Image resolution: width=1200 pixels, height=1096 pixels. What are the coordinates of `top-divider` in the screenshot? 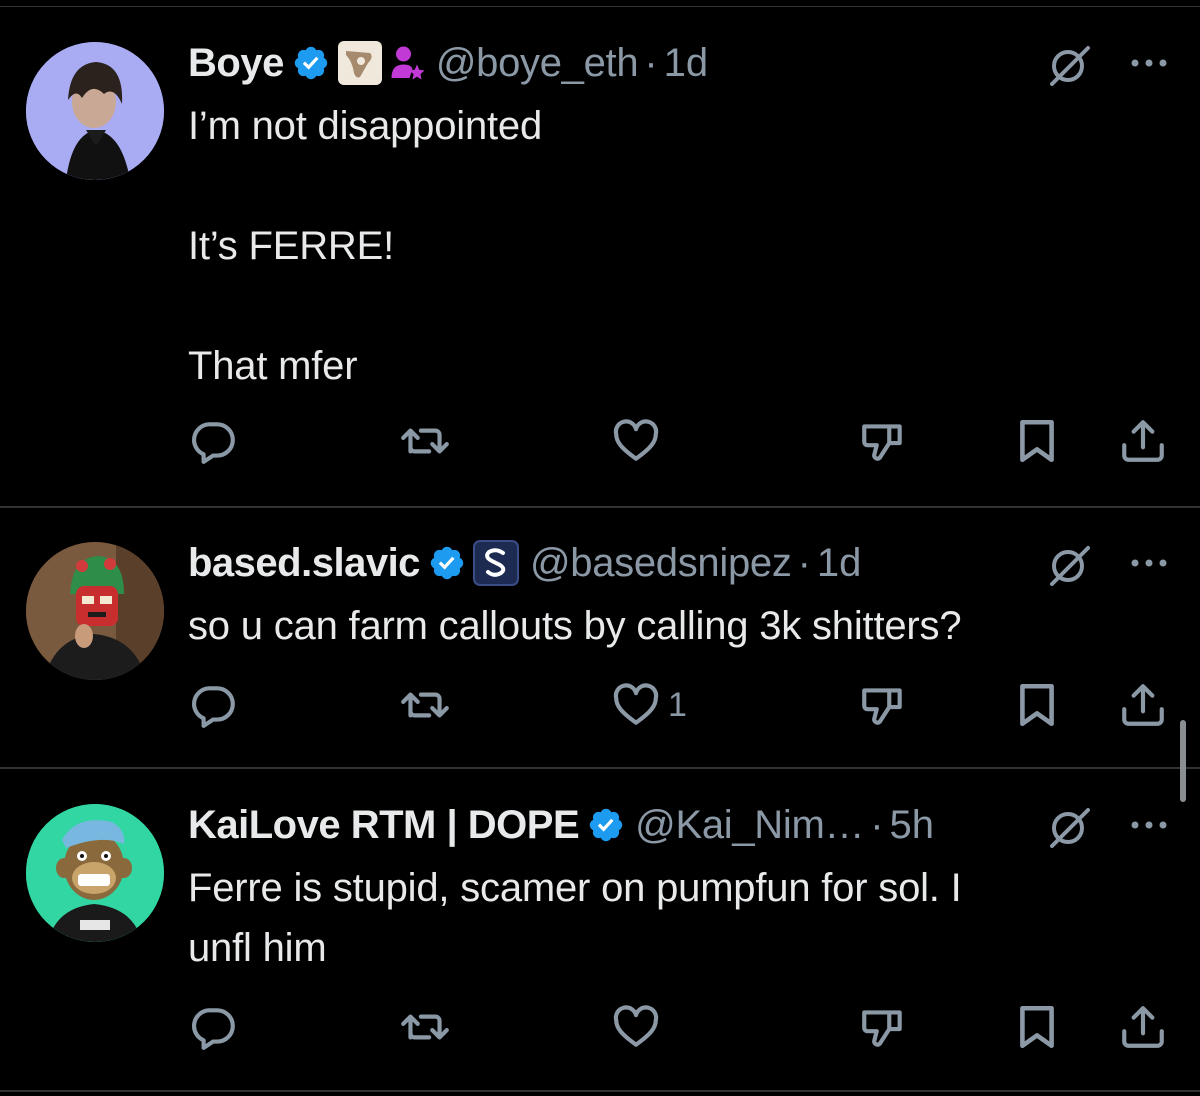 It's located at (600, 6).